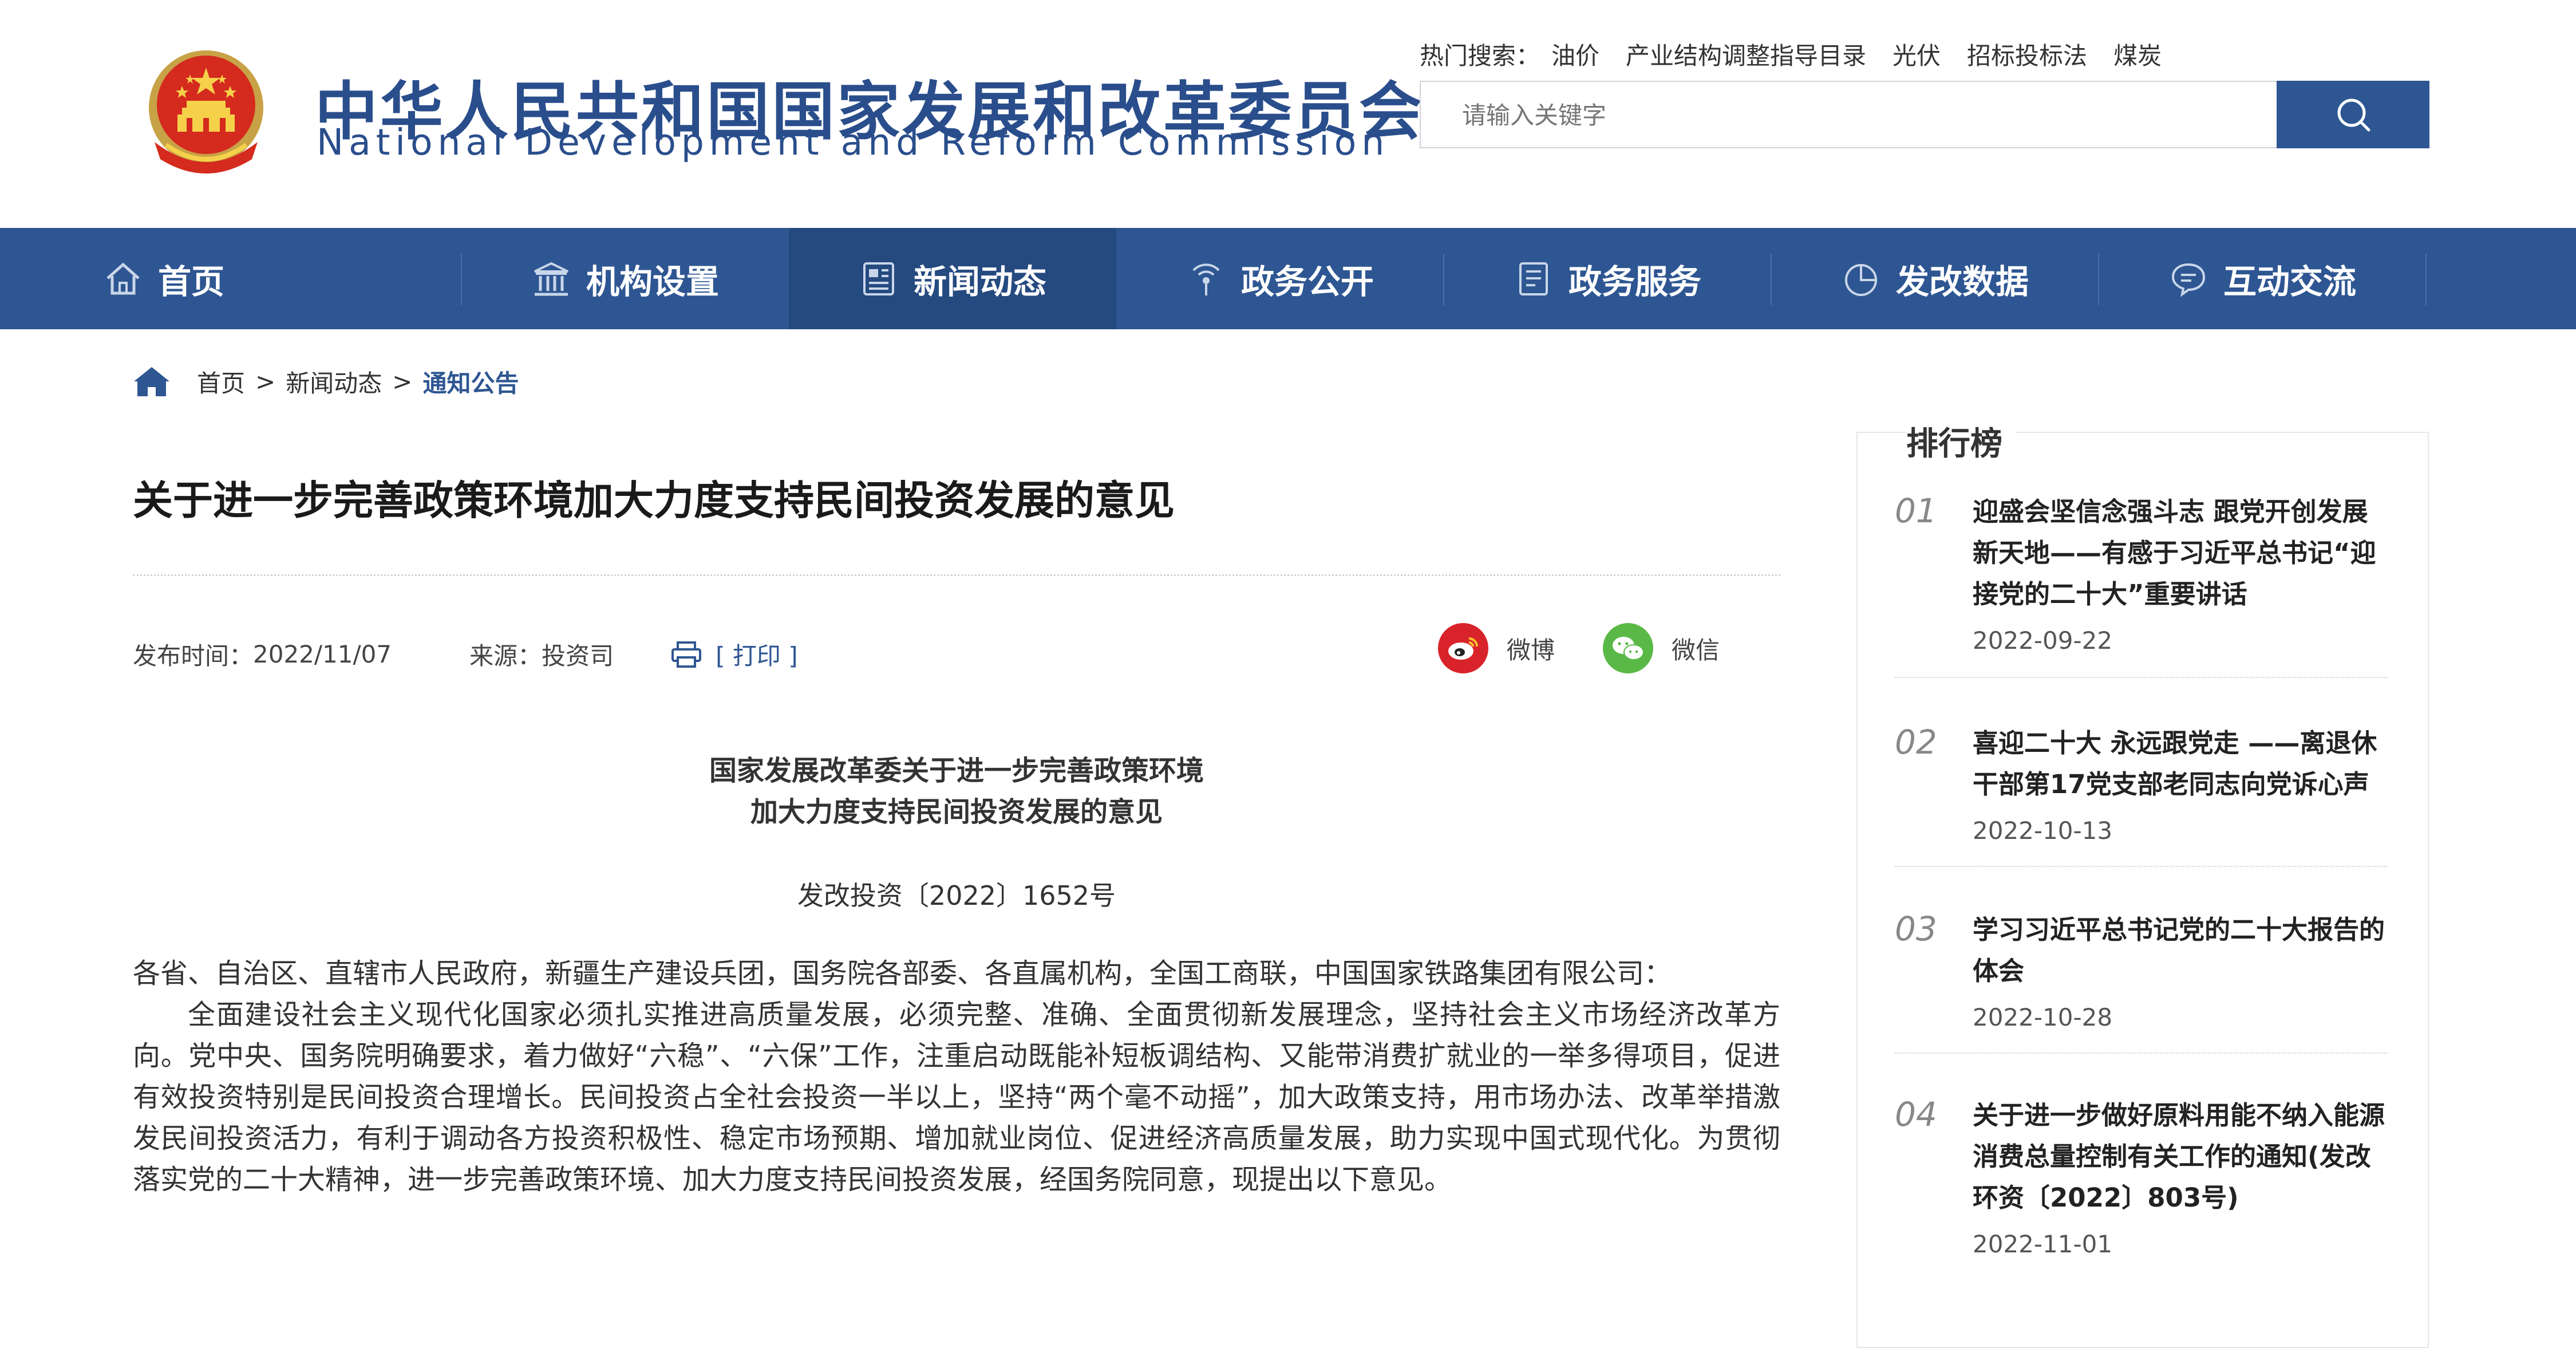 The image size is (2576, 1348). What do you see at coordinates (2182, 764) in the screenshot?
I see `rank-title: 喜迎二十大 永远跟党走 ——离退休干部第17党支部老同志向党诉心声` at bounding box center [2182, 764].